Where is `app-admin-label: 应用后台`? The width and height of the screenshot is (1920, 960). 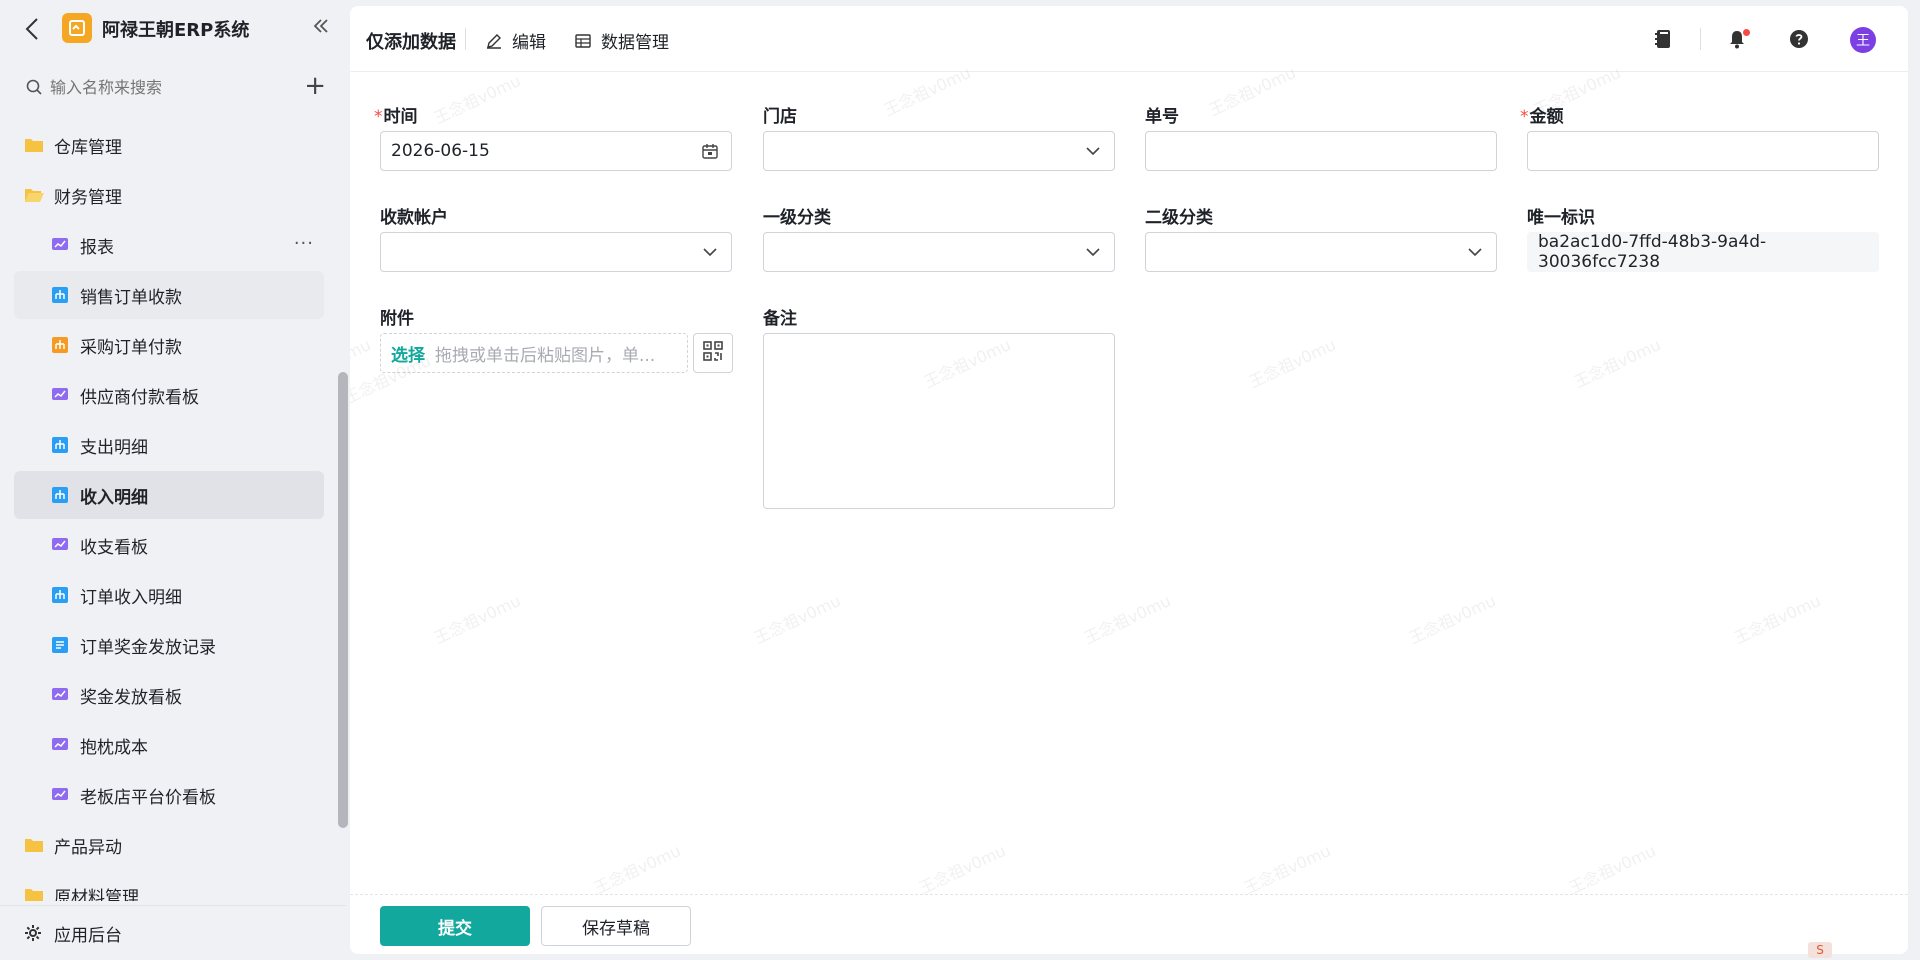
app-admin-label: 应用后台 is located at coordinates (88, 935).